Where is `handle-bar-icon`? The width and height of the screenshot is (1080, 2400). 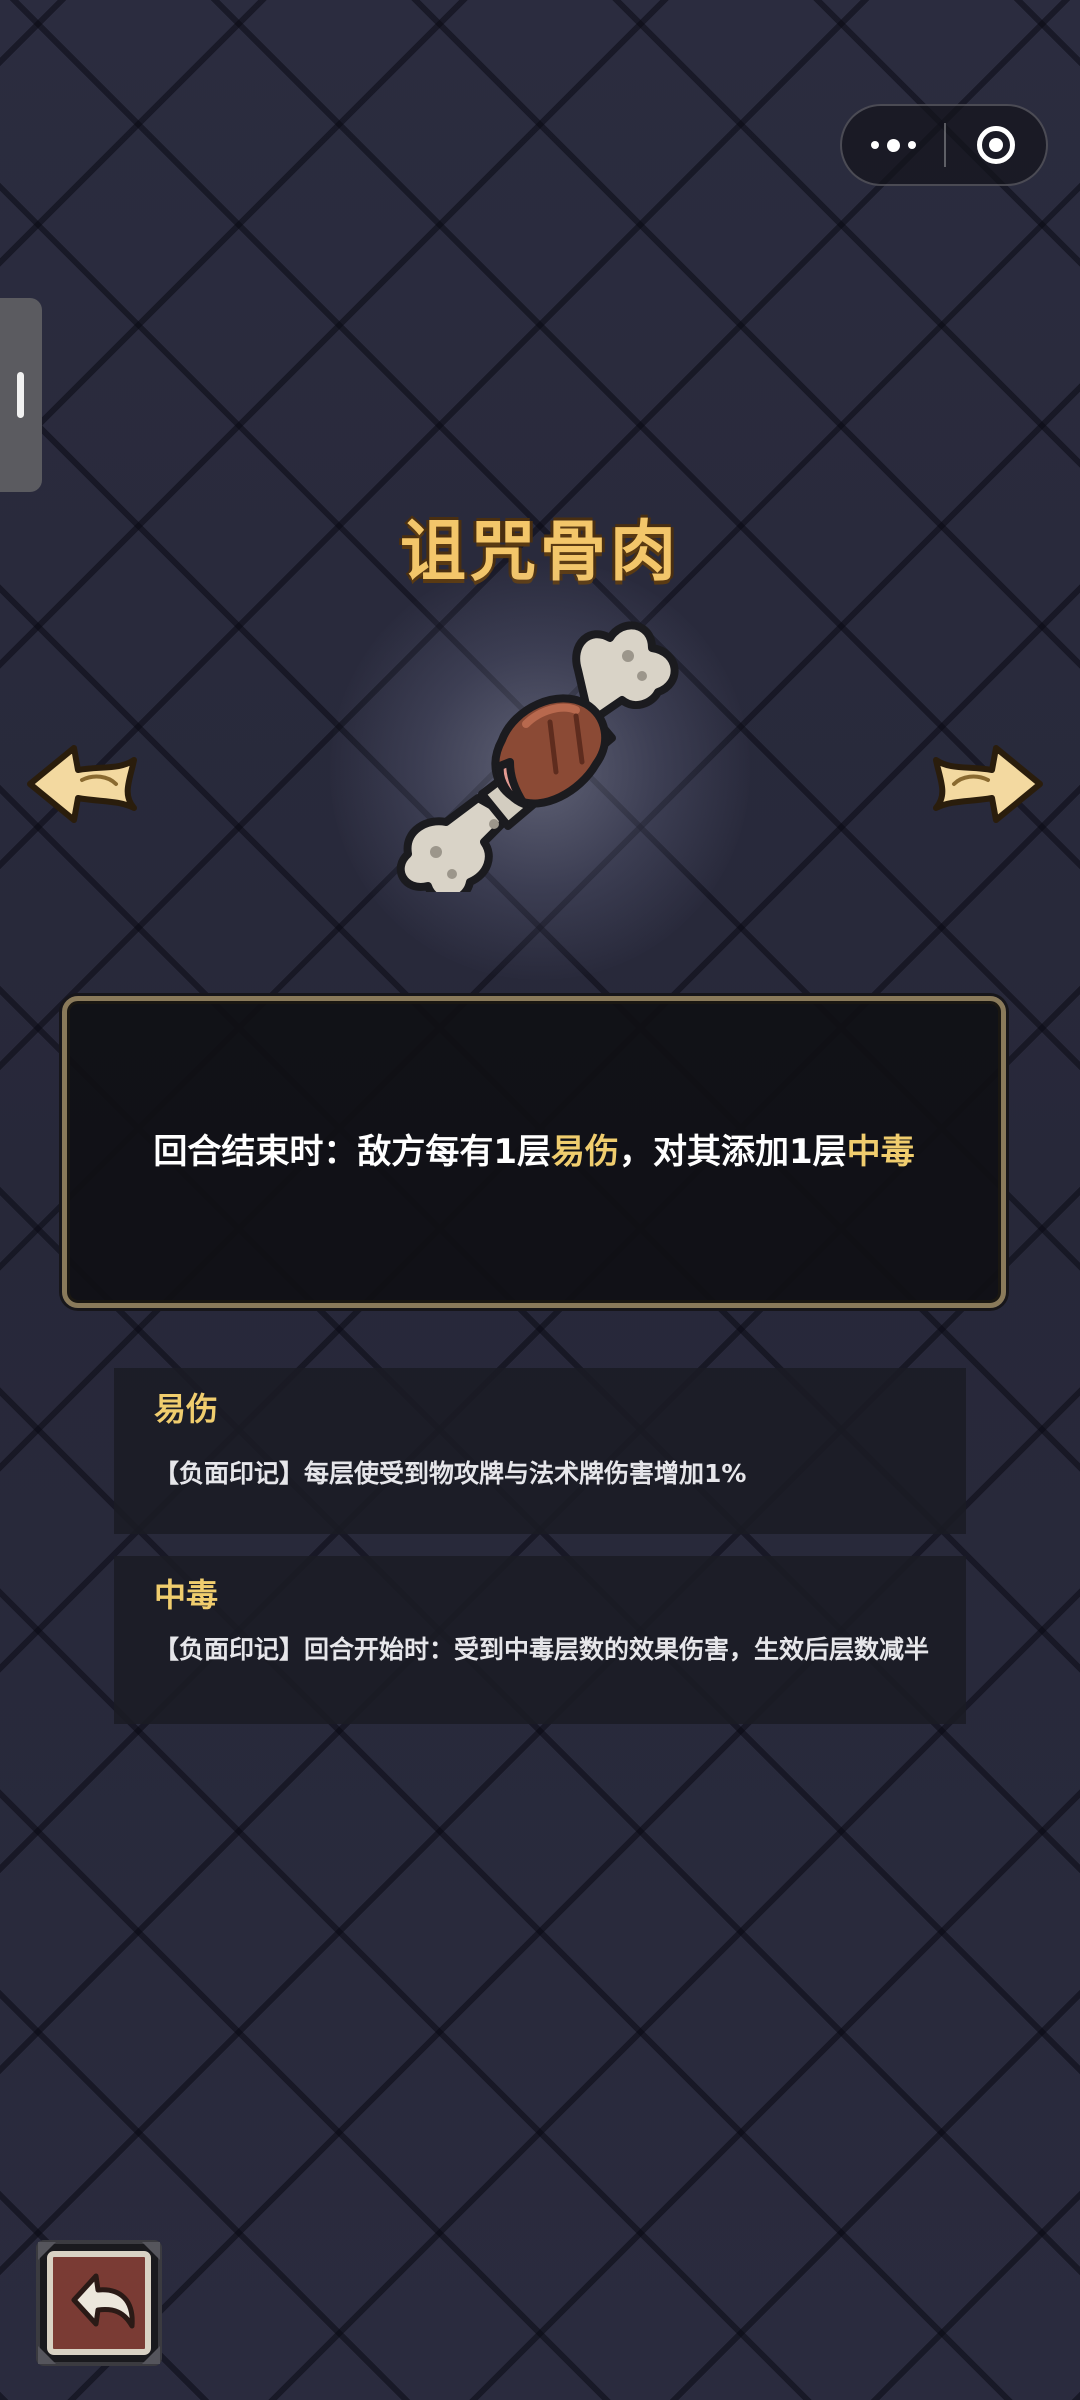 handle-bar-icon is located at coordinates (20, 395).